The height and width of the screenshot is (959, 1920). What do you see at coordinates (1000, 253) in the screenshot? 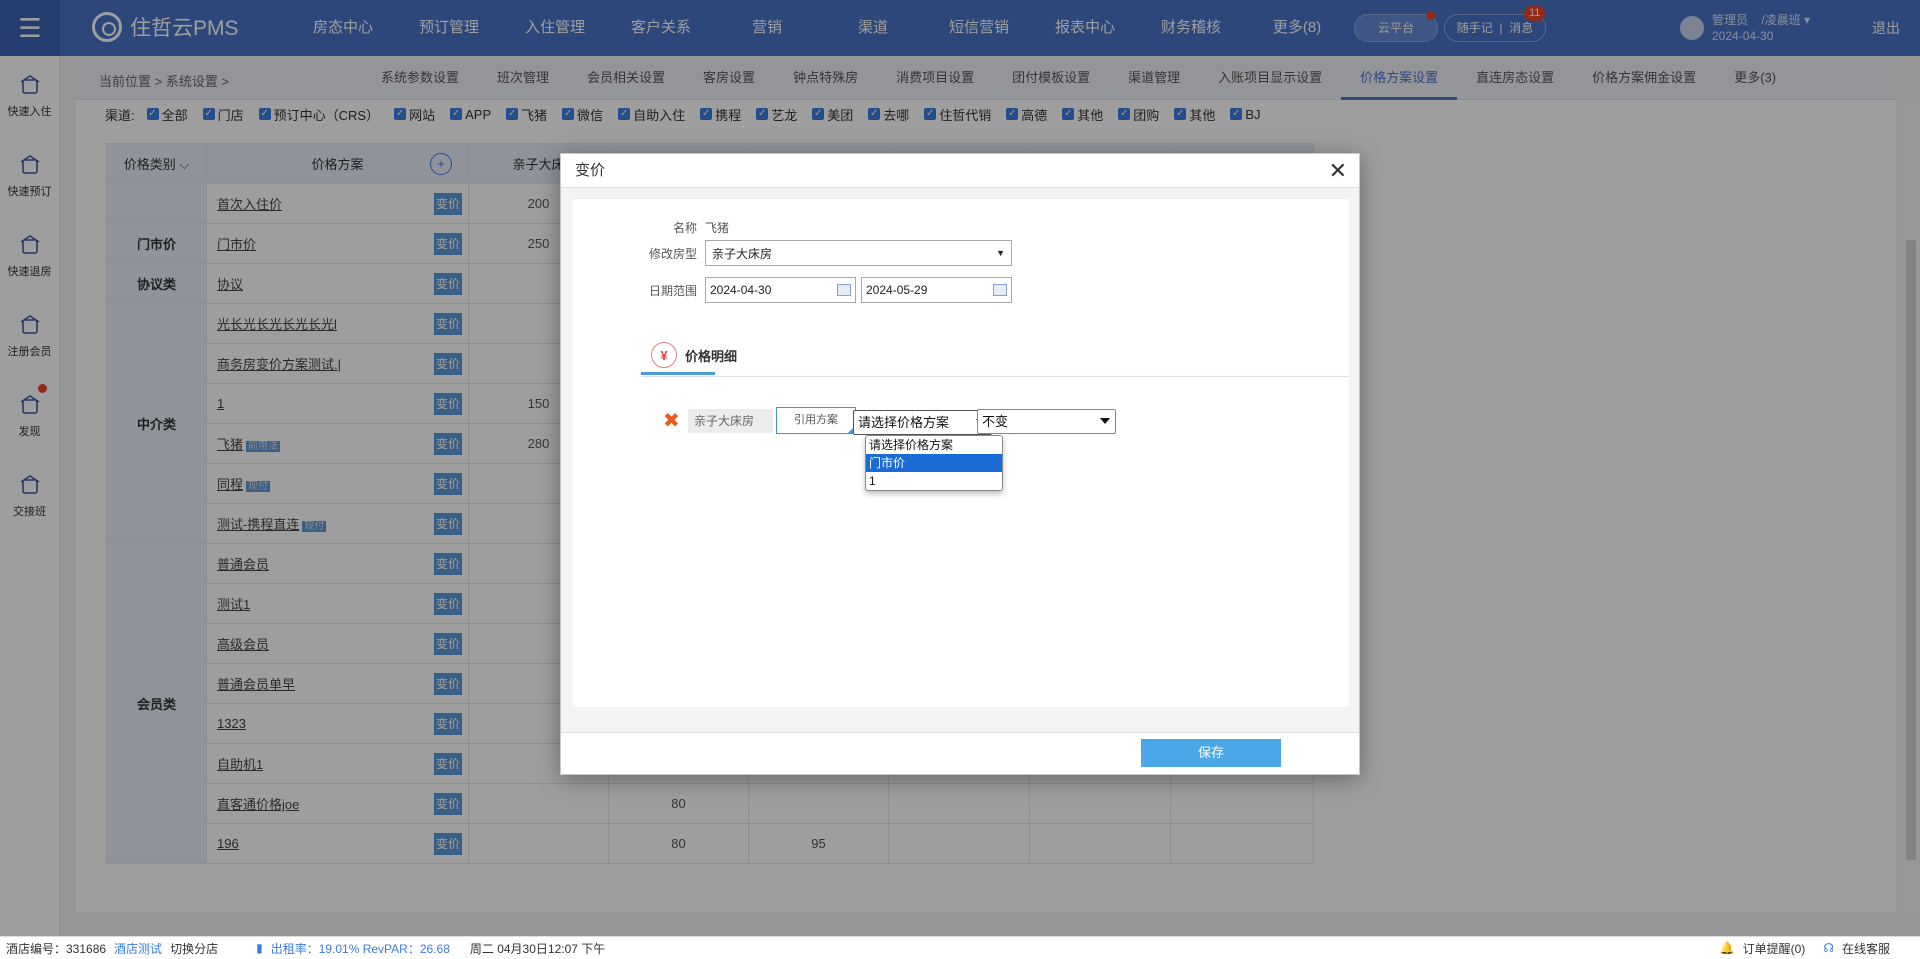
I see `dropdown-arrow-icon: ▼` at bounding box center [1000, 253].